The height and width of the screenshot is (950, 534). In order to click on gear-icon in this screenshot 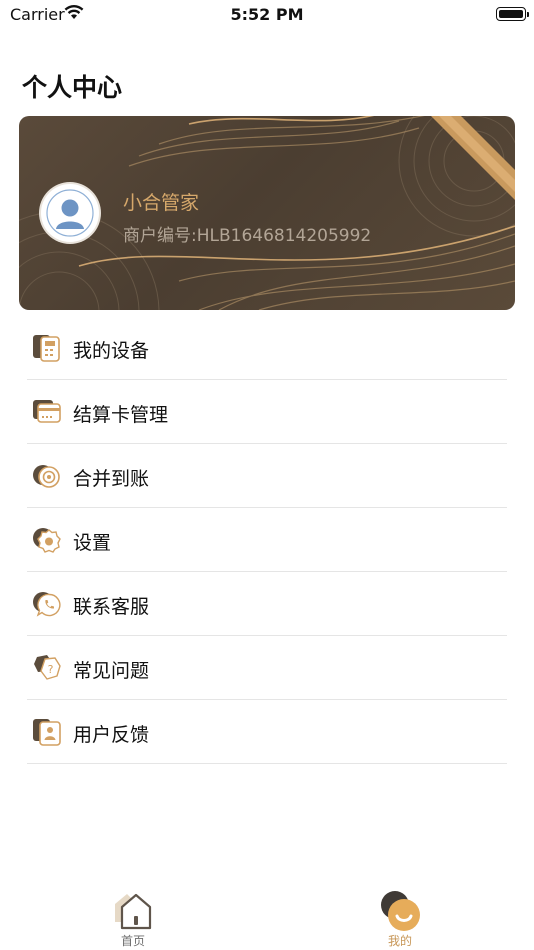, I will do `click(47, 540)`.